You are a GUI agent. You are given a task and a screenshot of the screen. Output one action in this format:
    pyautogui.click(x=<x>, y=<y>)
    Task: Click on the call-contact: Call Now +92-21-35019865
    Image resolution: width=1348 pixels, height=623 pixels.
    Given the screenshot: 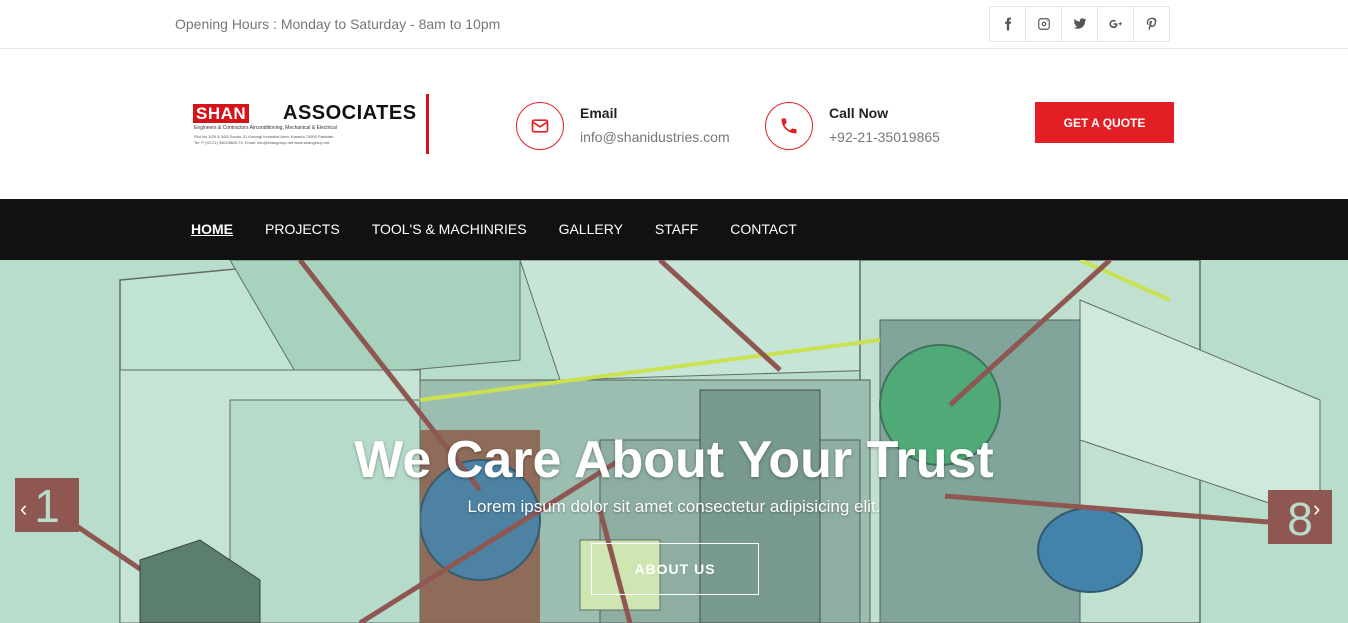 What is the action you would take?
    pyautogui.click(x=852, y=126)
    